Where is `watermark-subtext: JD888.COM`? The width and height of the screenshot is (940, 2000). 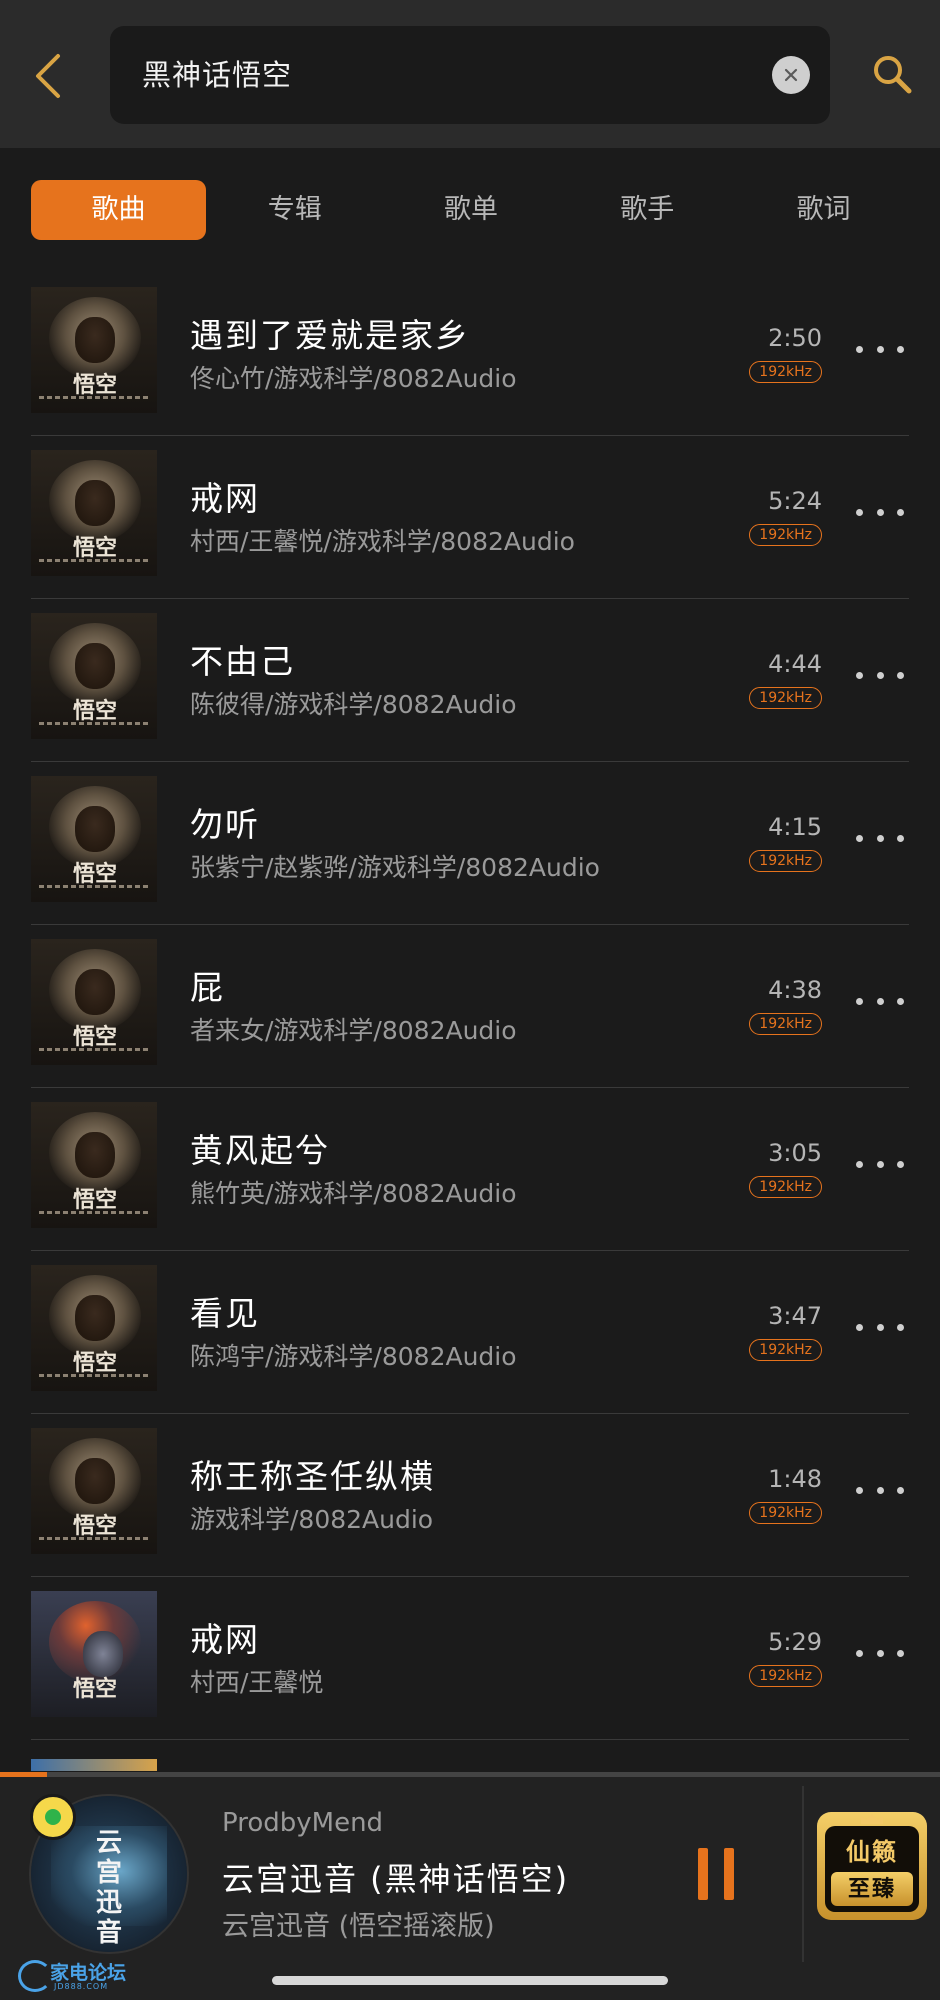 watermark-subtext: JD888.COM is located at coordinates (81, 1986).